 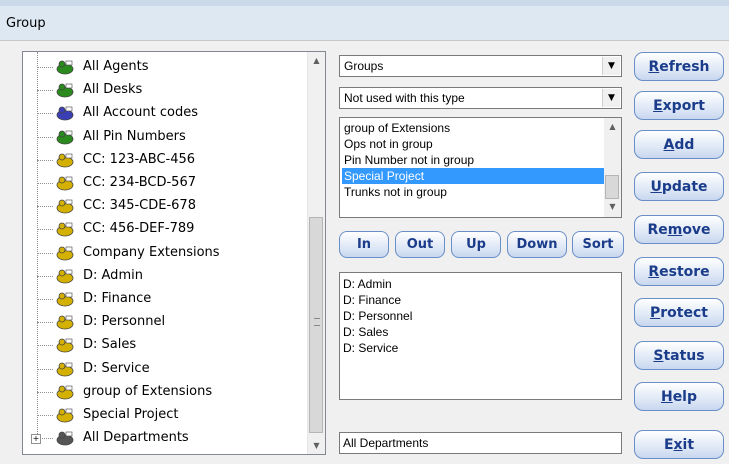 I want to click on export-label-post: xport, so click(x=683, y=106).